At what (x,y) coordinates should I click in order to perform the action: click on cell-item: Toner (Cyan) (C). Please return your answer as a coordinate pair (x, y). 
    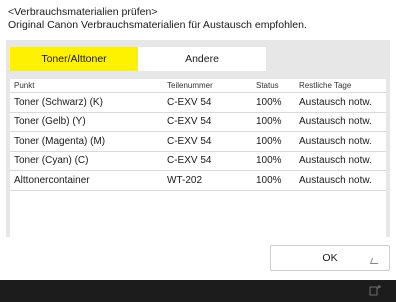
    Looking at the image, I should click on (51, 161).